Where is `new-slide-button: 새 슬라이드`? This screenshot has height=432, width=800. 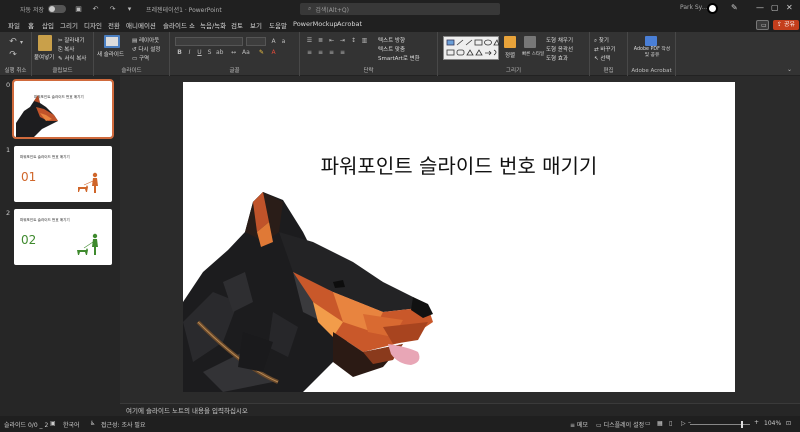 new-slide-button: 새 슬라이드 is located at coordinates (110, 54).